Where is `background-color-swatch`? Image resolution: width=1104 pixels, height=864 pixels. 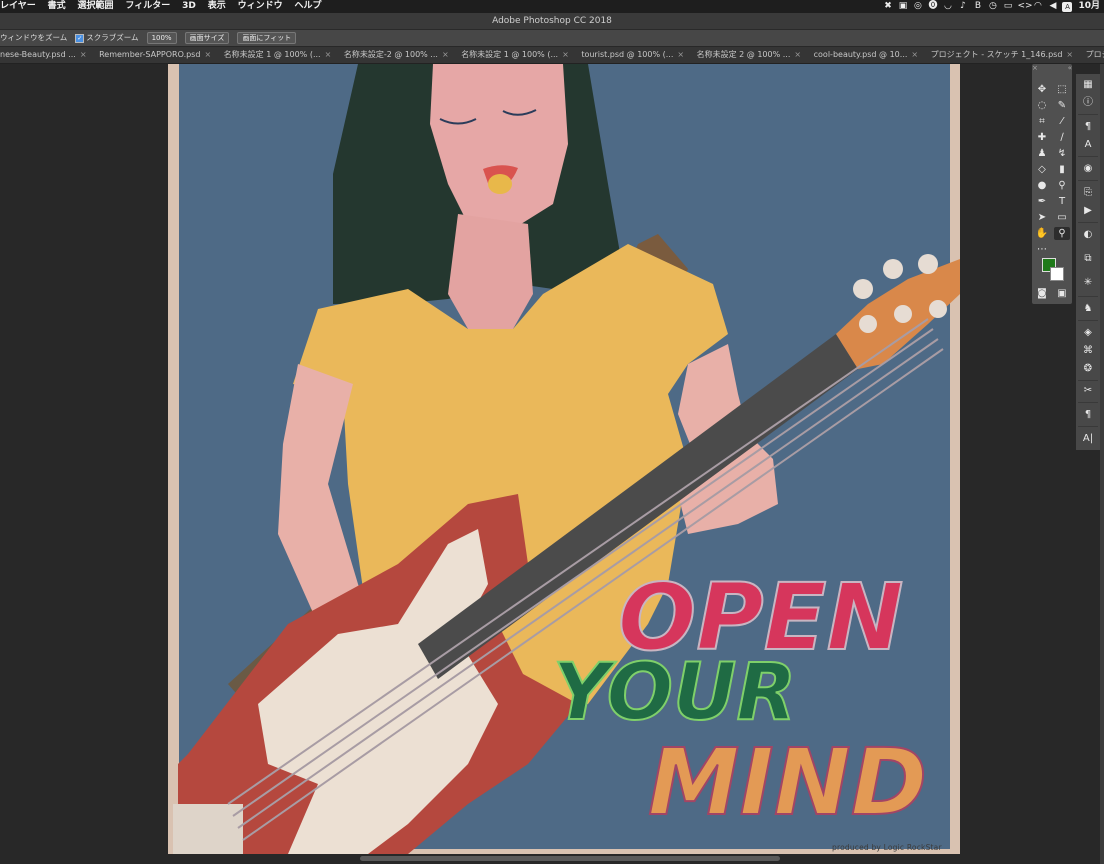
background-color-swatch is located at coordinates (1057, 274).